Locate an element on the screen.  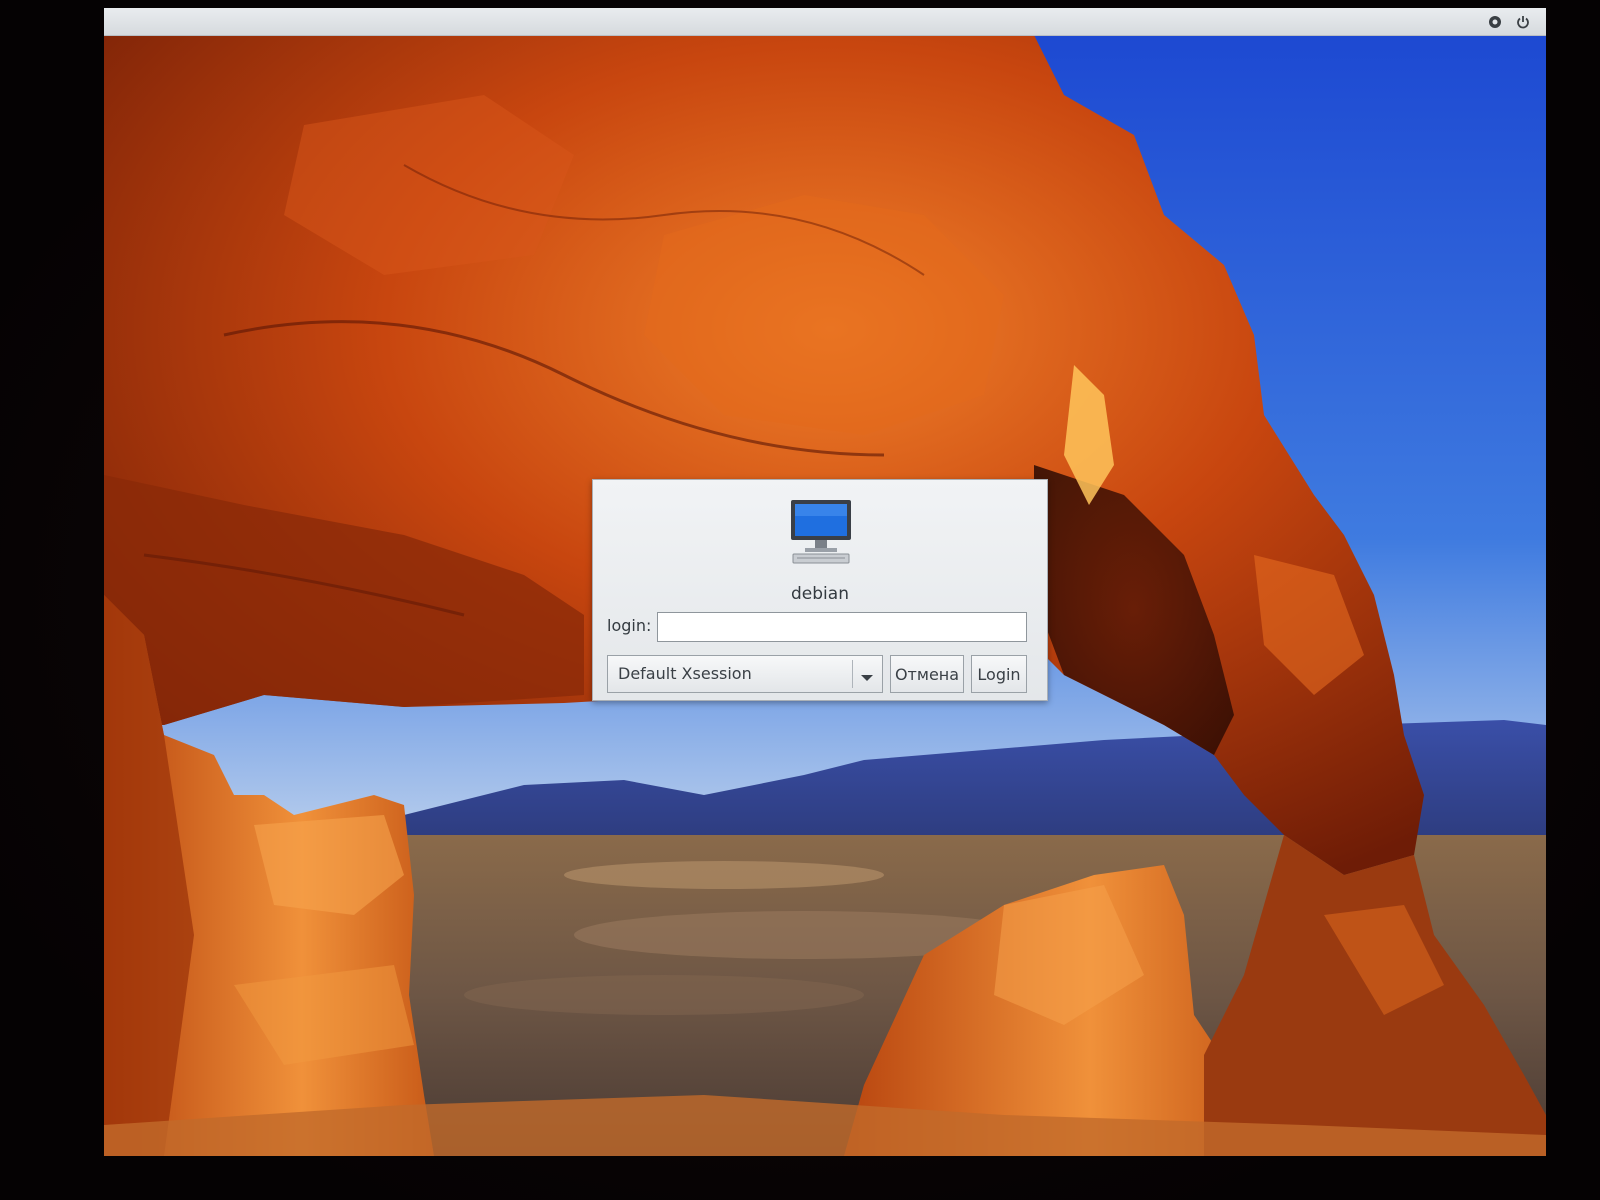
session-value: Default Xsession is located at coordinates (685, 673).